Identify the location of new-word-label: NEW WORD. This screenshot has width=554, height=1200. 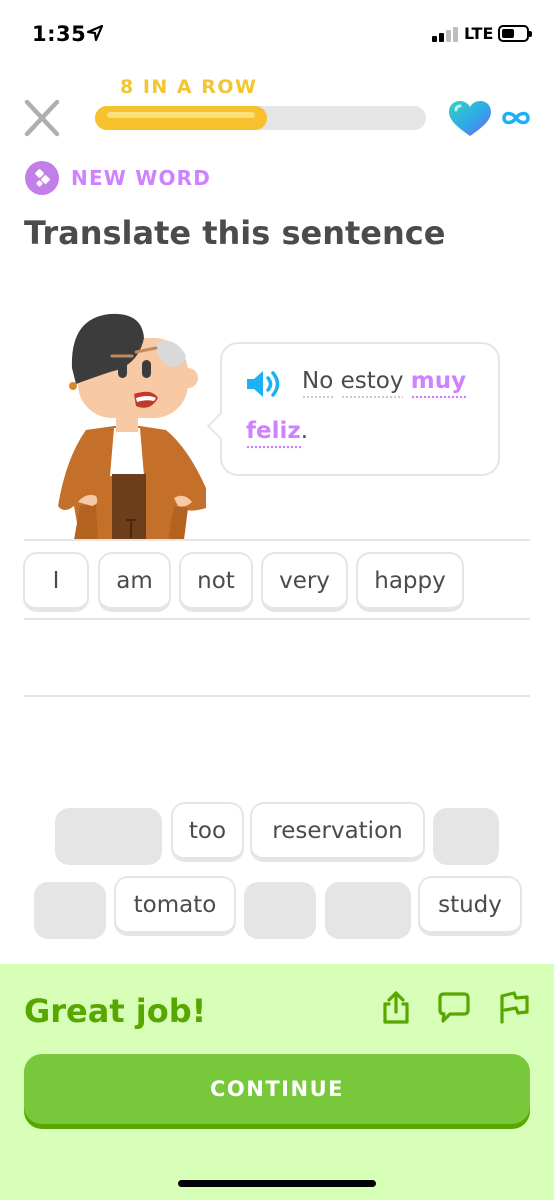
(141, 178).